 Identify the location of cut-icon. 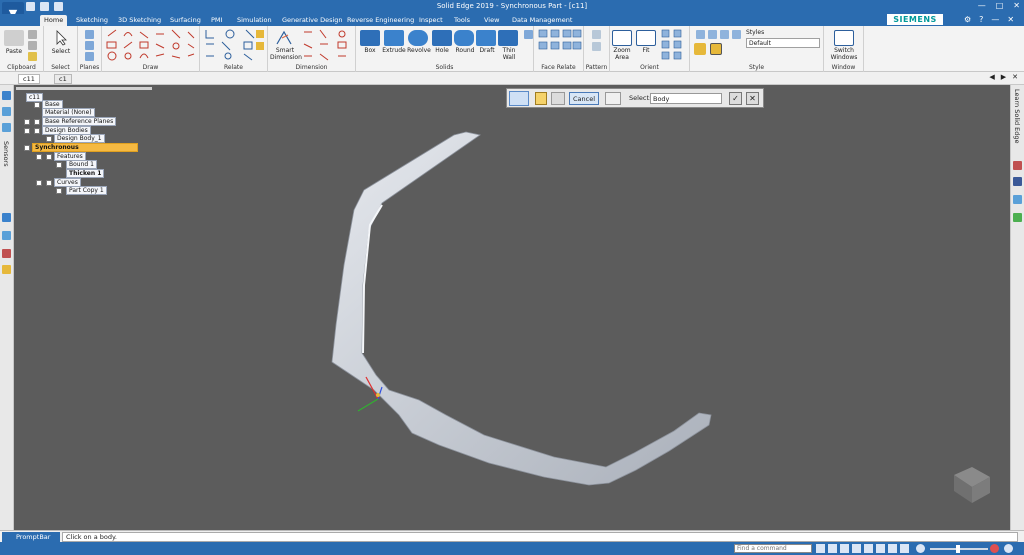
(32, 34).